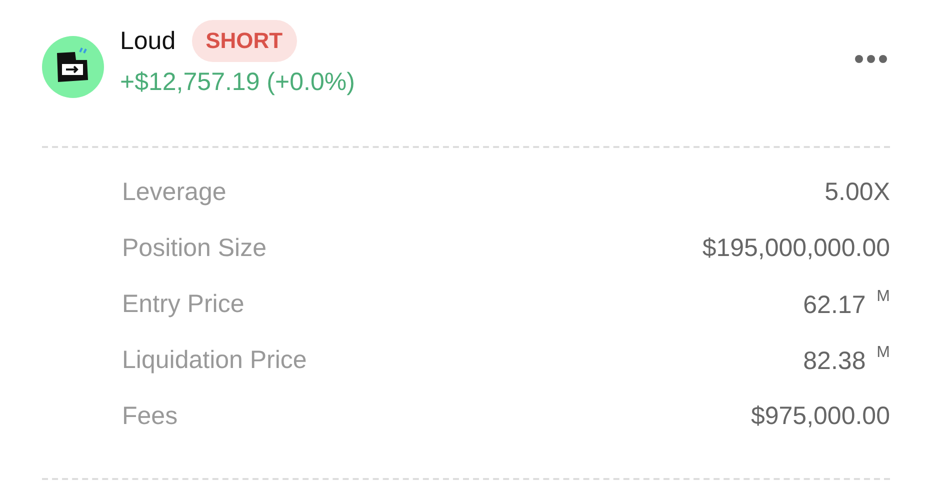  Describe the element at coordinates (796, 248) in the screenshot. I see `detail-value: $195,000,000.00` at that location.